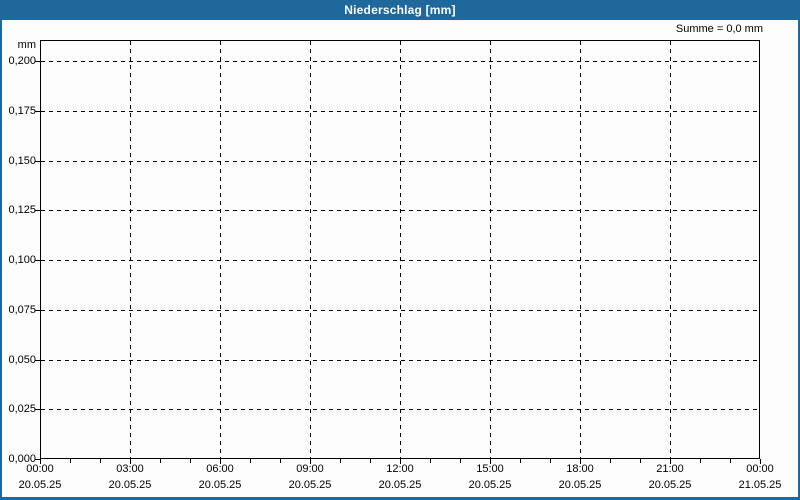 This screenshot has width=800, height=500. I want to click on chart-title: Niederschlag [mm], so click(400, 10).